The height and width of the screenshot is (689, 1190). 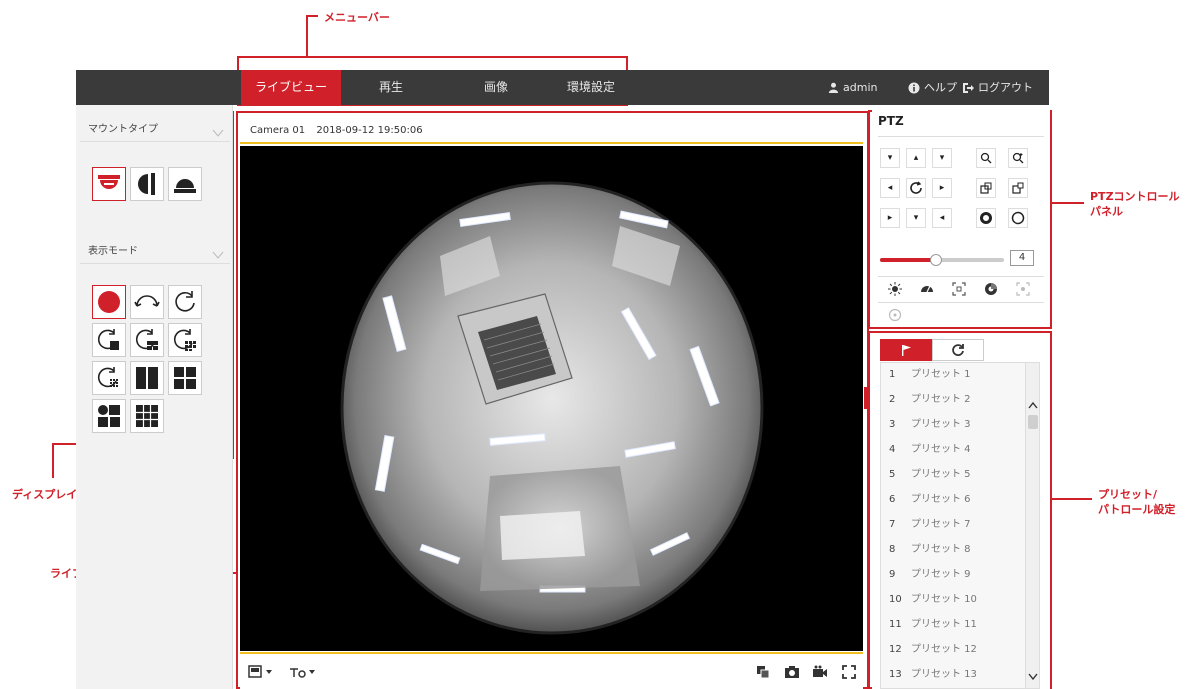 What do you see at coordinates (109, 378) in the screenshot?
I see `mode-fisheye-ptz-8-button` at bounding box center [109, 378].